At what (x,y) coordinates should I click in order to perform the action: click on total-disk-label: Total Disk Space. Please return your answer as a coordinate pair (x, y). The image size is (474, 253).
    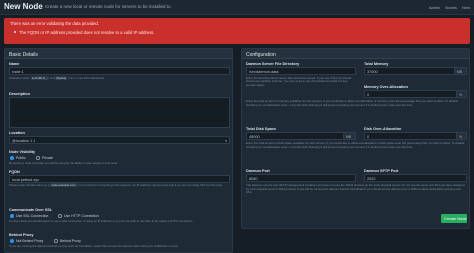
    Looking at the image, I should click on (261, 129).